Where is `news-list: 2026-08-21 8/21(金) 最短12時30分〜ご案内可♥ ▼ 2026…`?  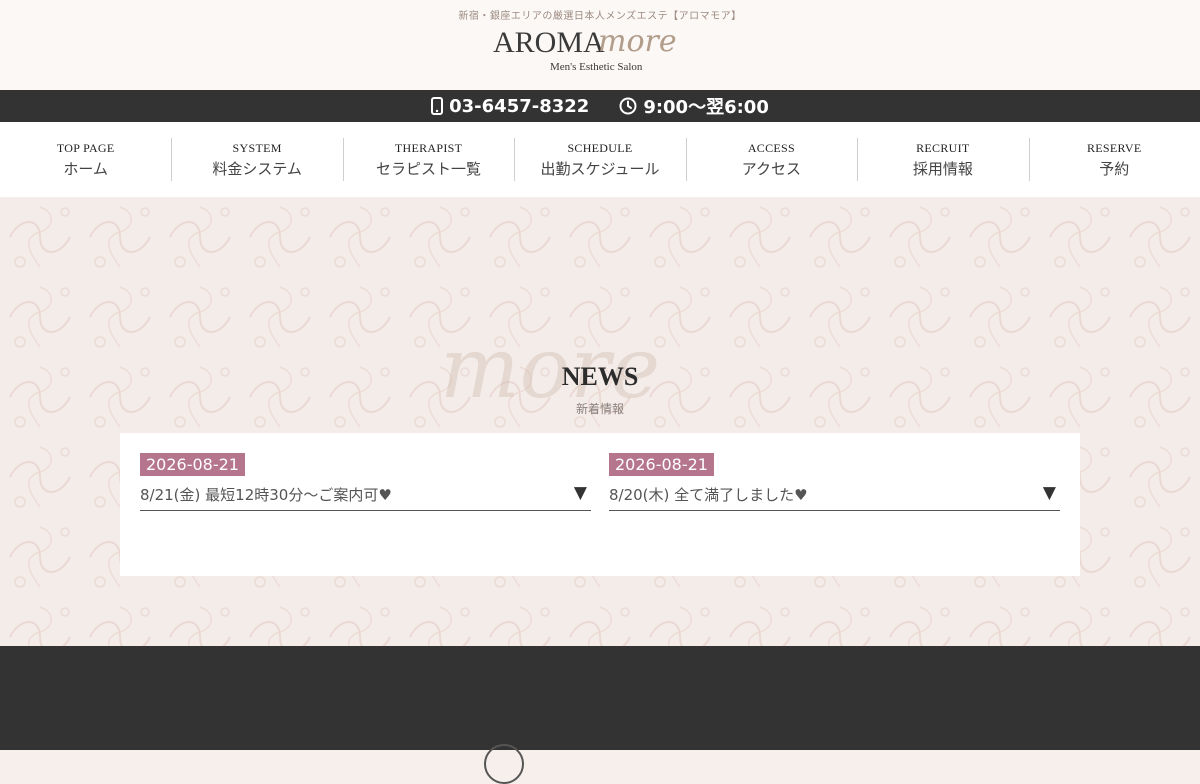
news-list: 2026-08-21 8/21(金) 最短12時30分〜ご案内可♥ ▼ 2026… is located at coordinates (600, 504).